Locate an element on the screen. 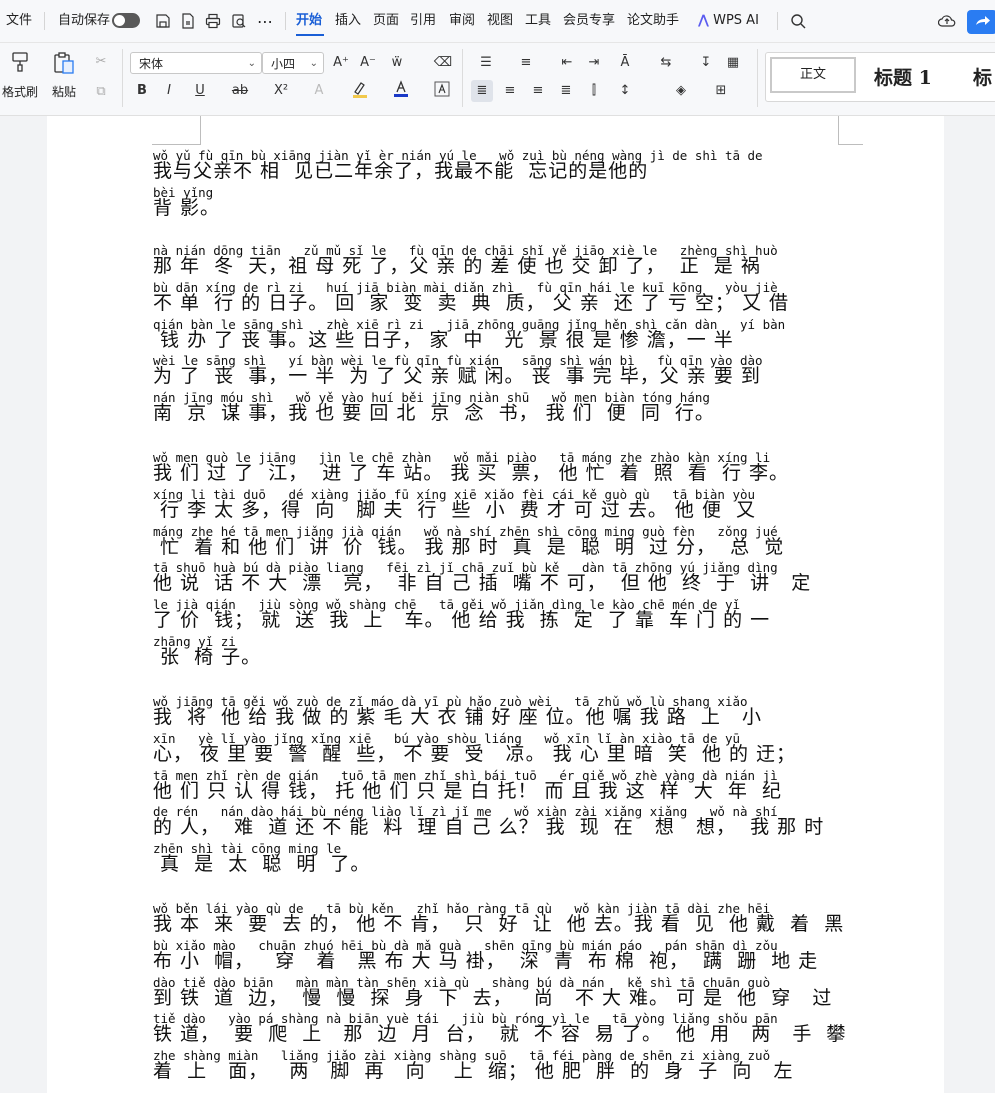 The height and width of the screenshot is (1093, 995). strikethrough-icon: ab is located at coordinates (240, 91).